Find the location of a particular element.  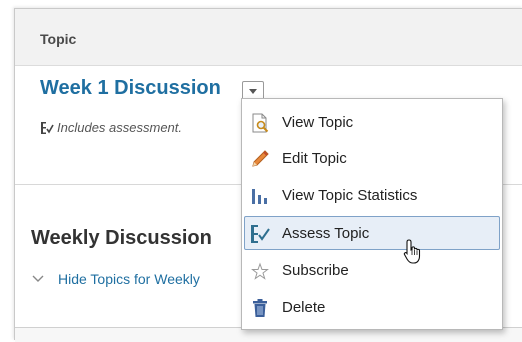

menu-item-subscribe: Subscribe is located at coordinates (372, 270).